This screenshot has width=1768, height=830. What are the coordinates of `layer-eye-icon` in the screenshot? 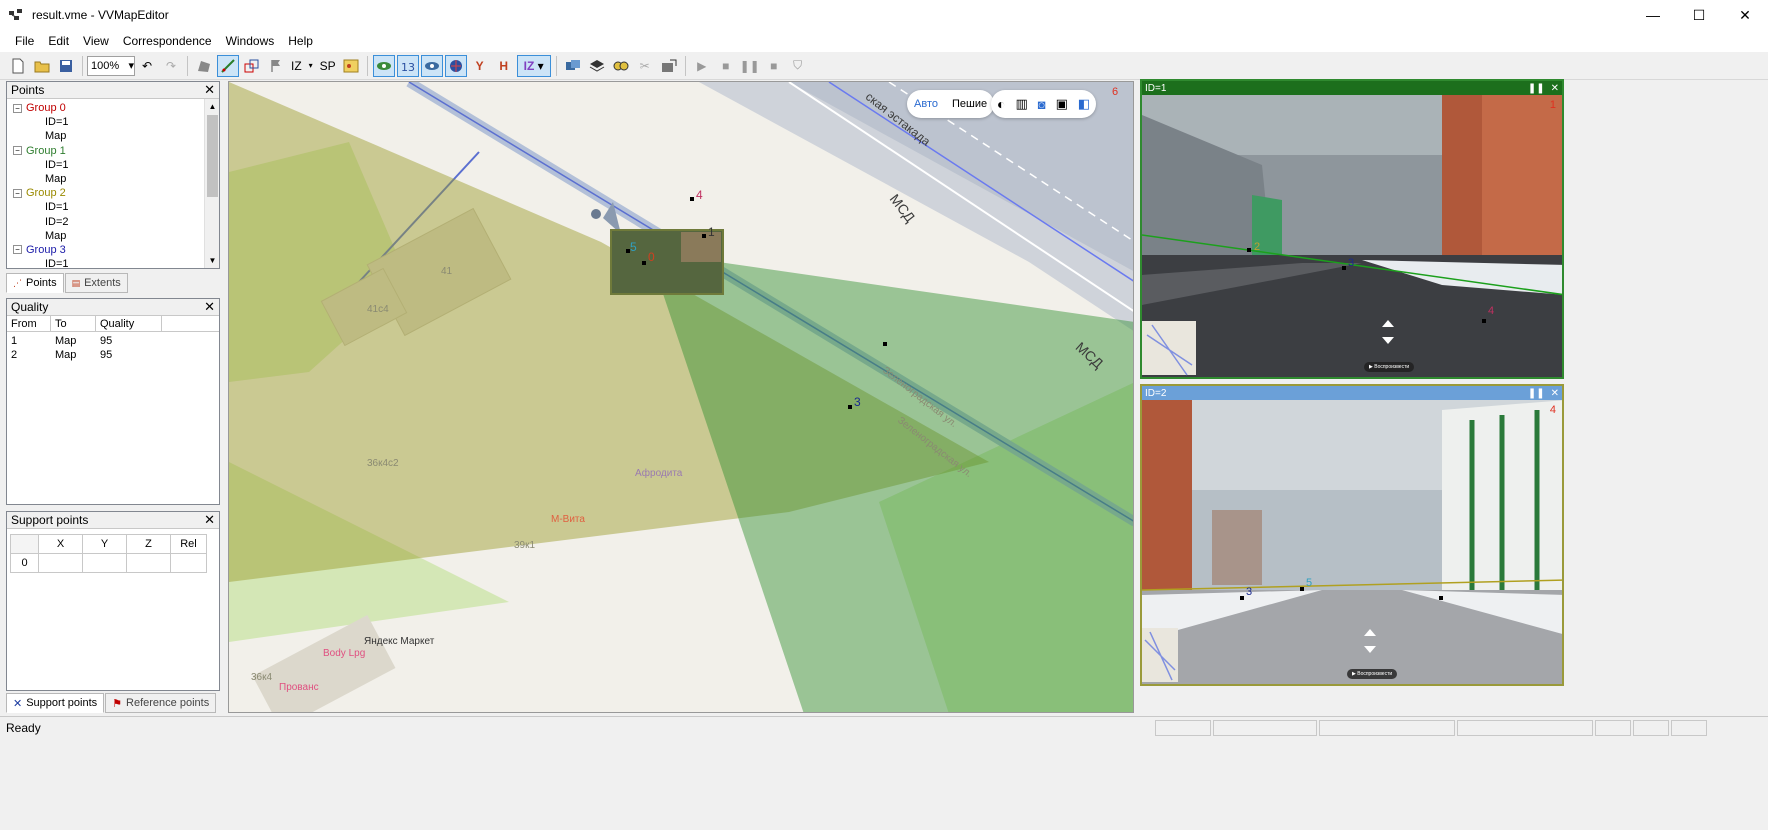 It's located at (383, 65).